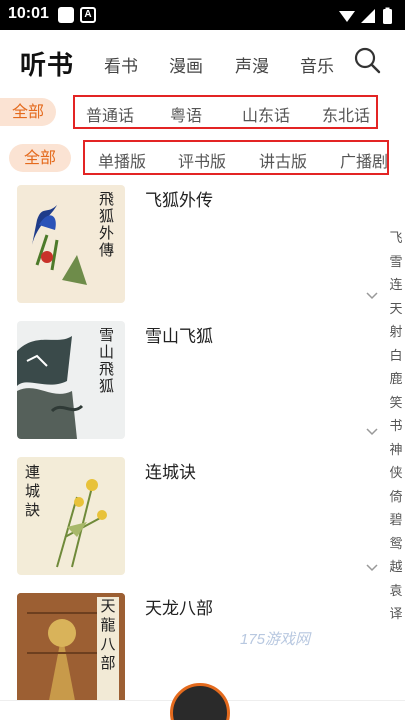 This screenshot has width=405, height=720. I want to click on top-header: 听书 看书 漫画 声漫 音乐, so click(202, 60).